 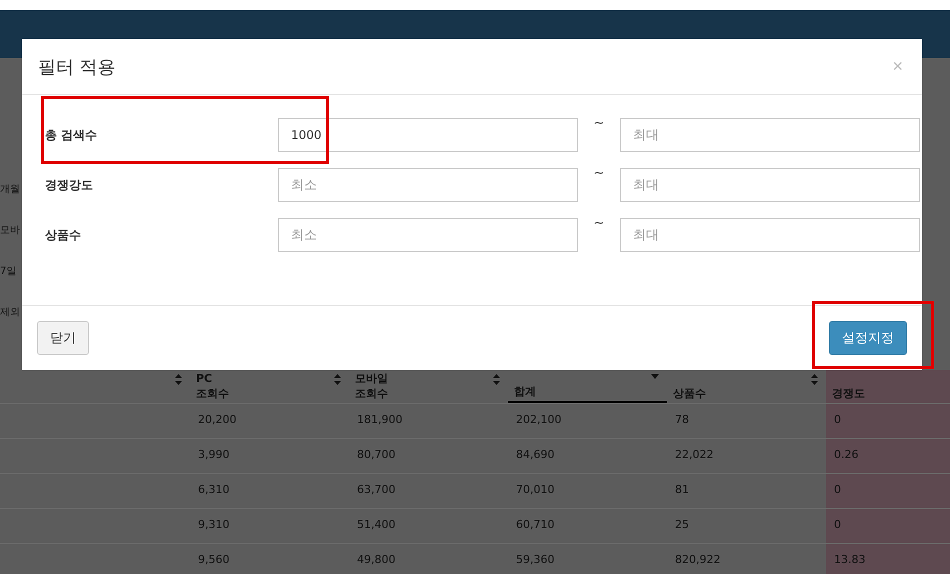 What do you see at coordinates (269, 386) in the screenshot?
I see `column-header: PC 조회수` at bounding box center [269, 386].